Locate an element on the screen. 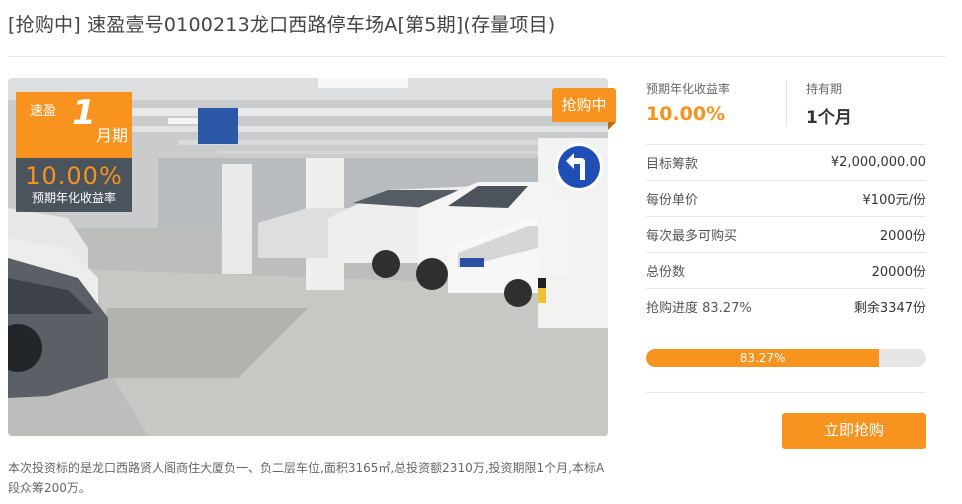 The image size is (962, 504). info-row-max-purchase: 每次最多可购买 2000份 is located at coordinates (786, 234).